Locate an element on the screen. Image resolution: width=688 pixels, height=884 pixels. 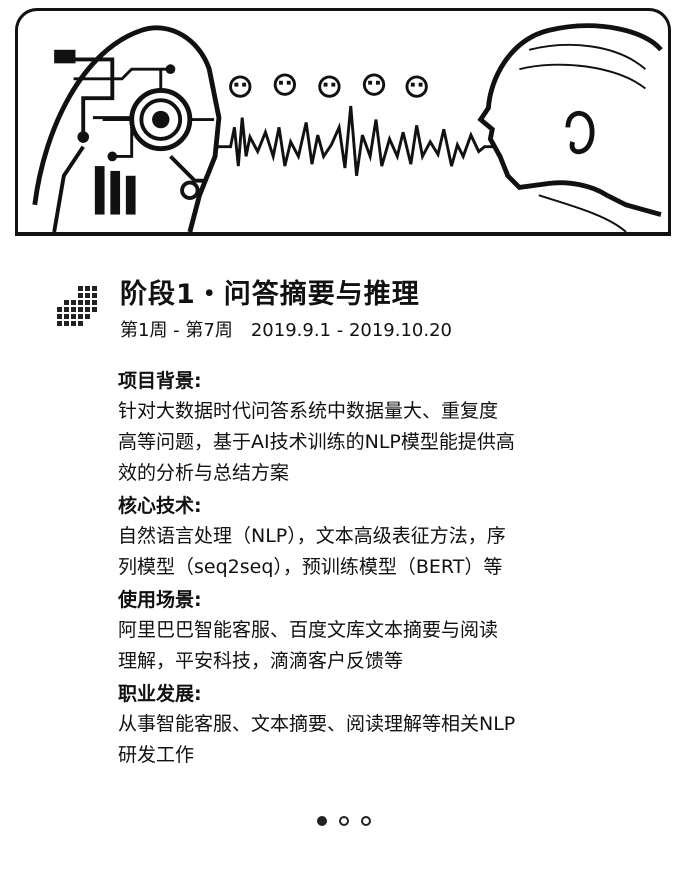
stage-title: 阶段1・问答摘要与推理 is located at coordinates (270, 294).